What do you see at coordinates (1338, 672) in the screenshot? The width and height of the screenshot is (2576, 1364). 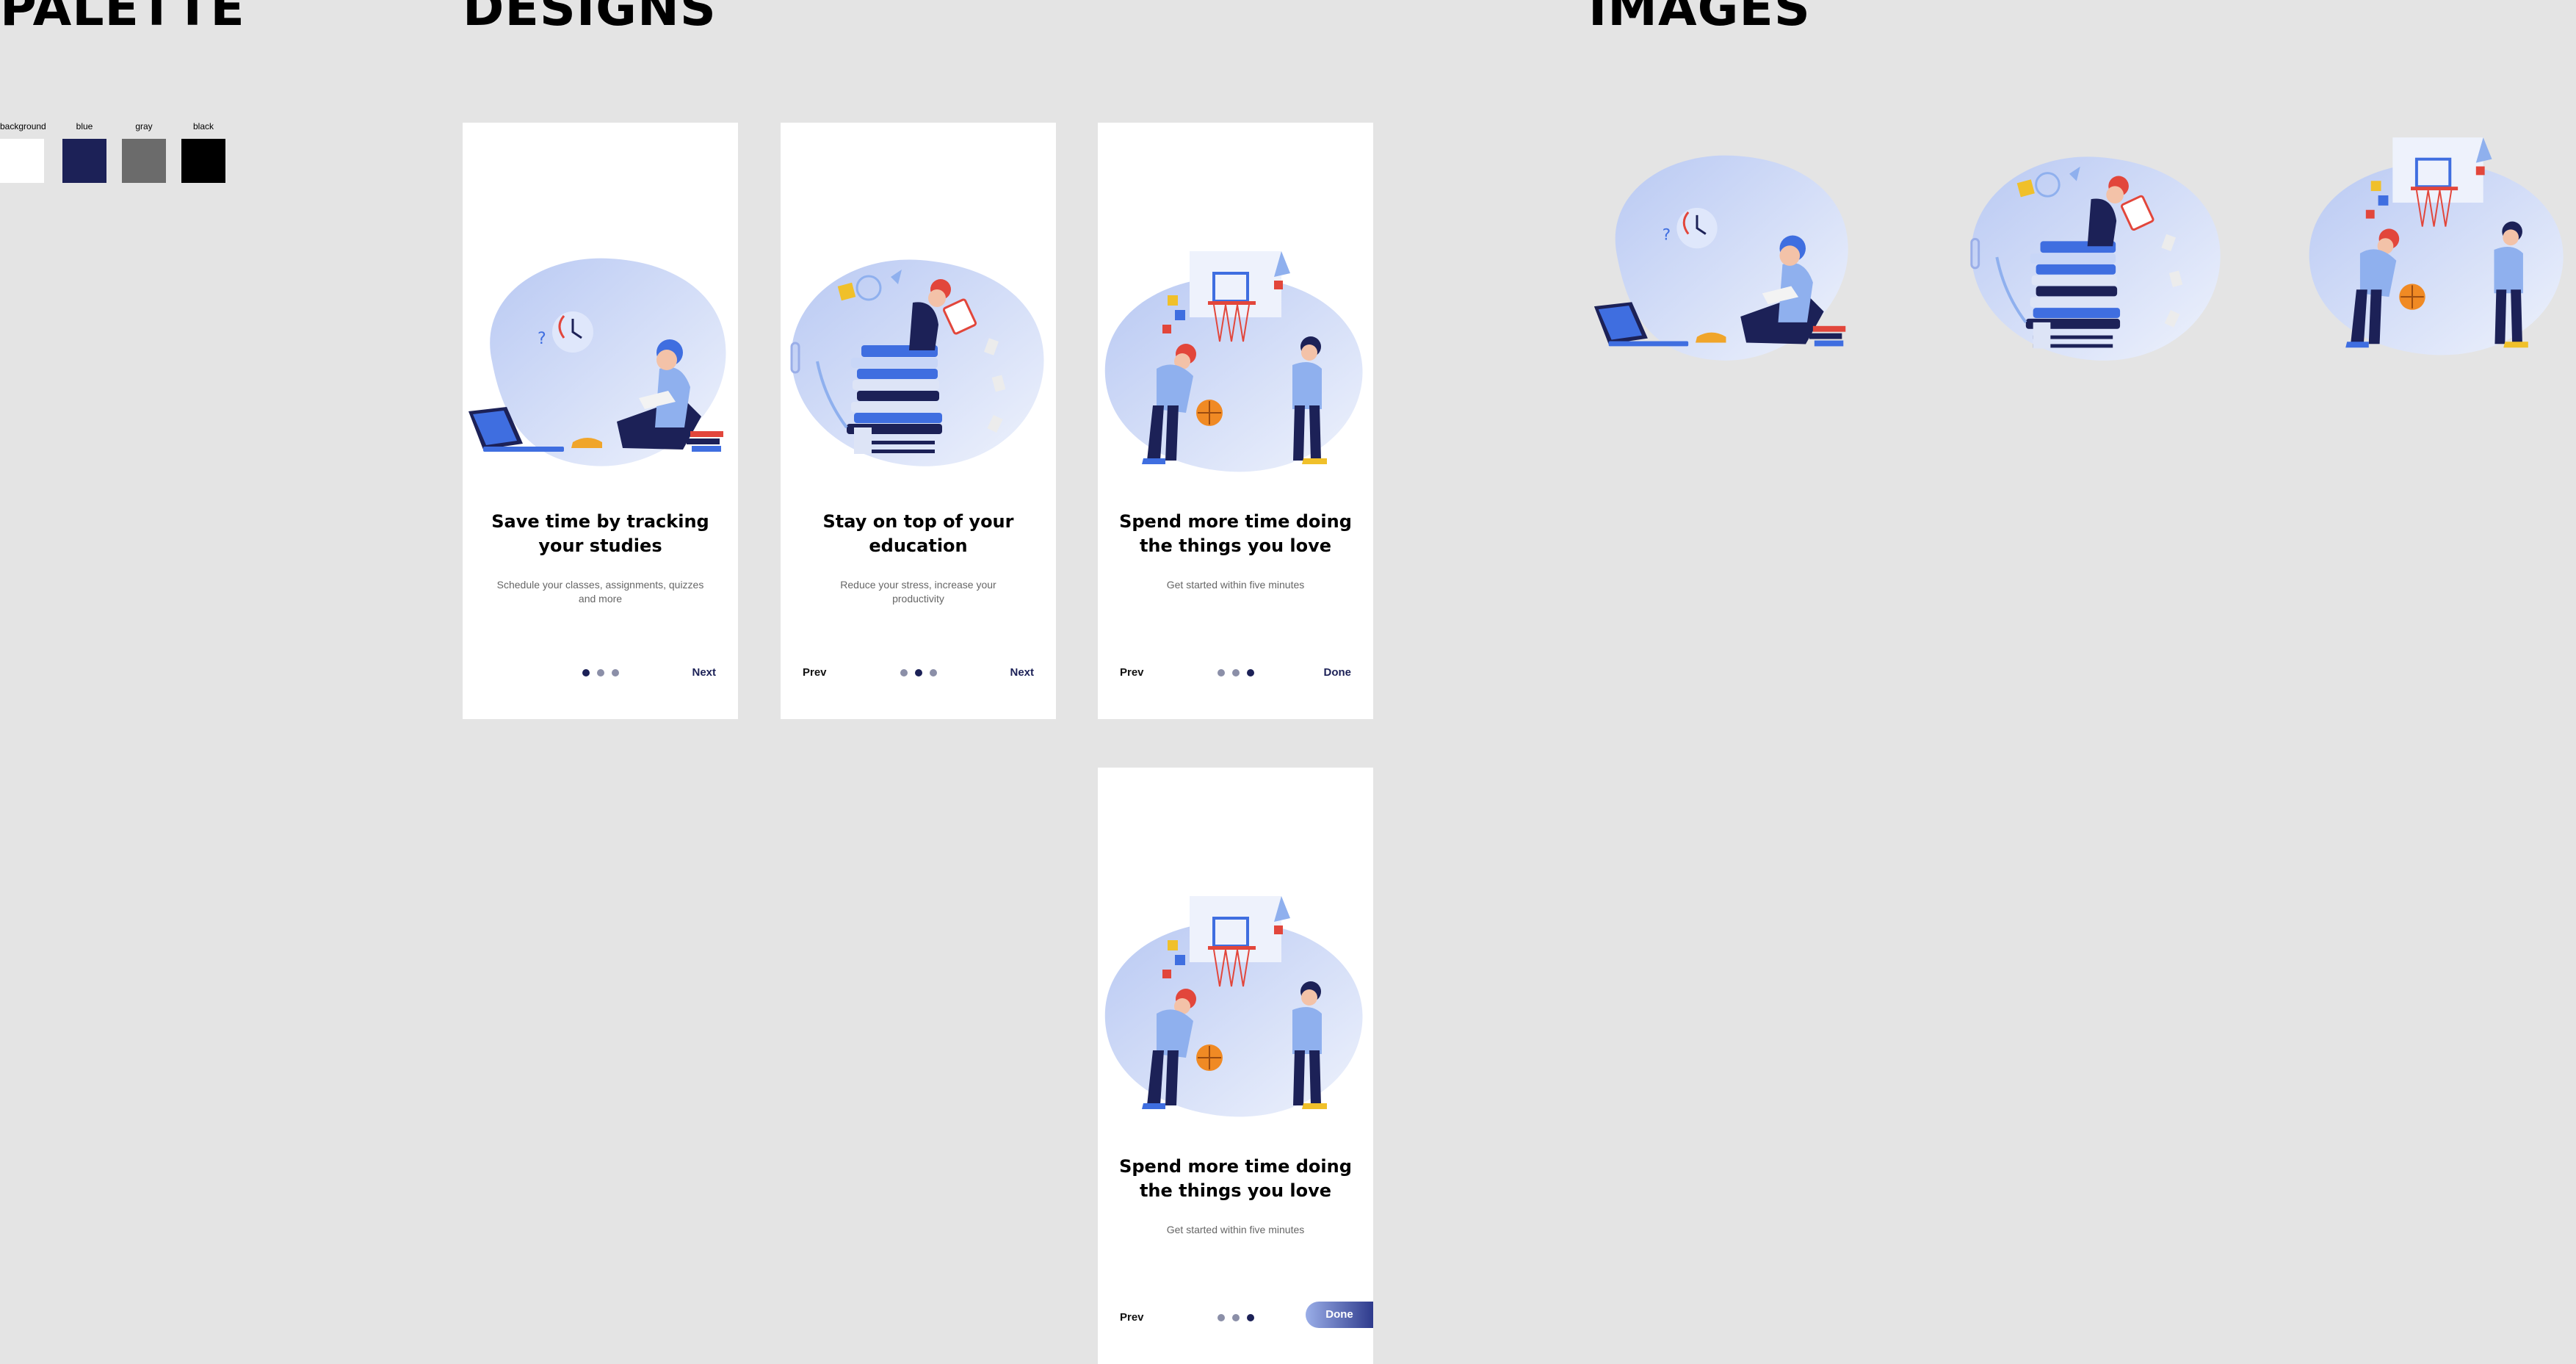 I see `done-button: Done` at bounding box center [1338, 672].